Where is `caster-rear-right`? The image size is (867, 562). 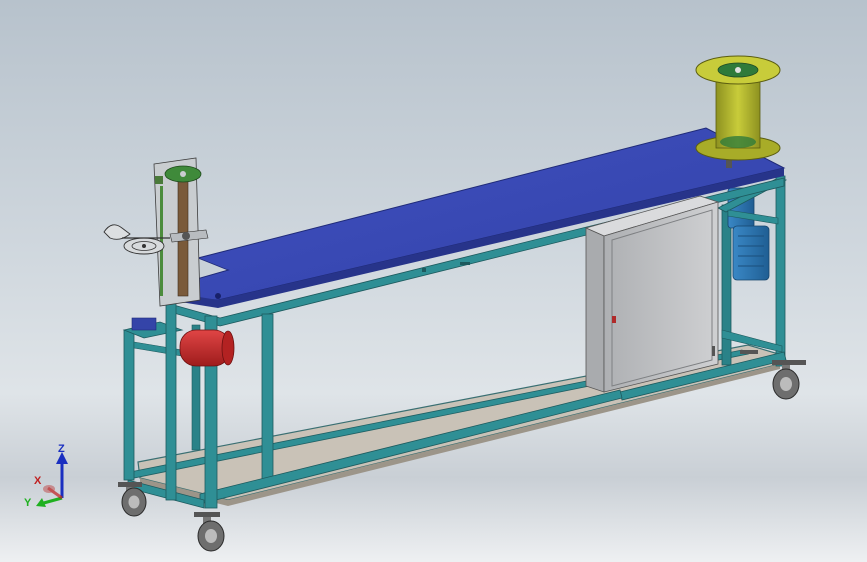
caster-rear-right is located at coordinates (749, 352).